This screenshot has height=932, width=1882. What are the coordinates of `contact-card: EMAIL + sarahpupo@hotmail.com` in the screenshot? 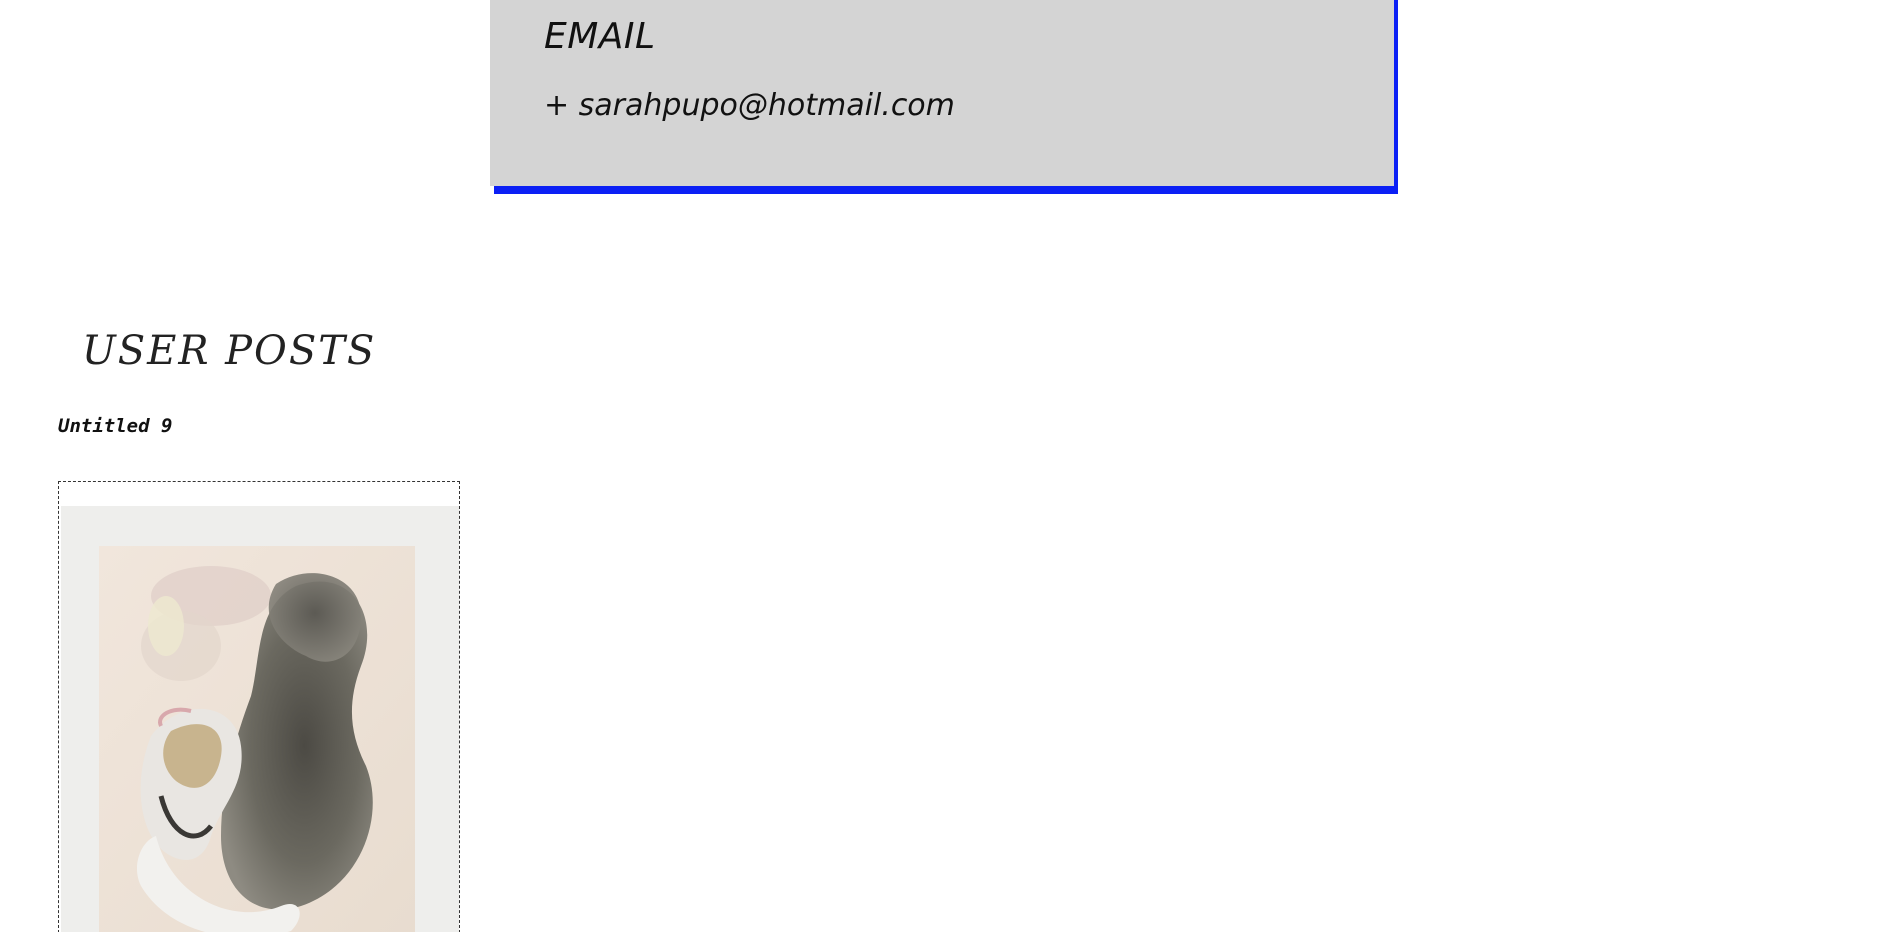 It's located at (942, 93).